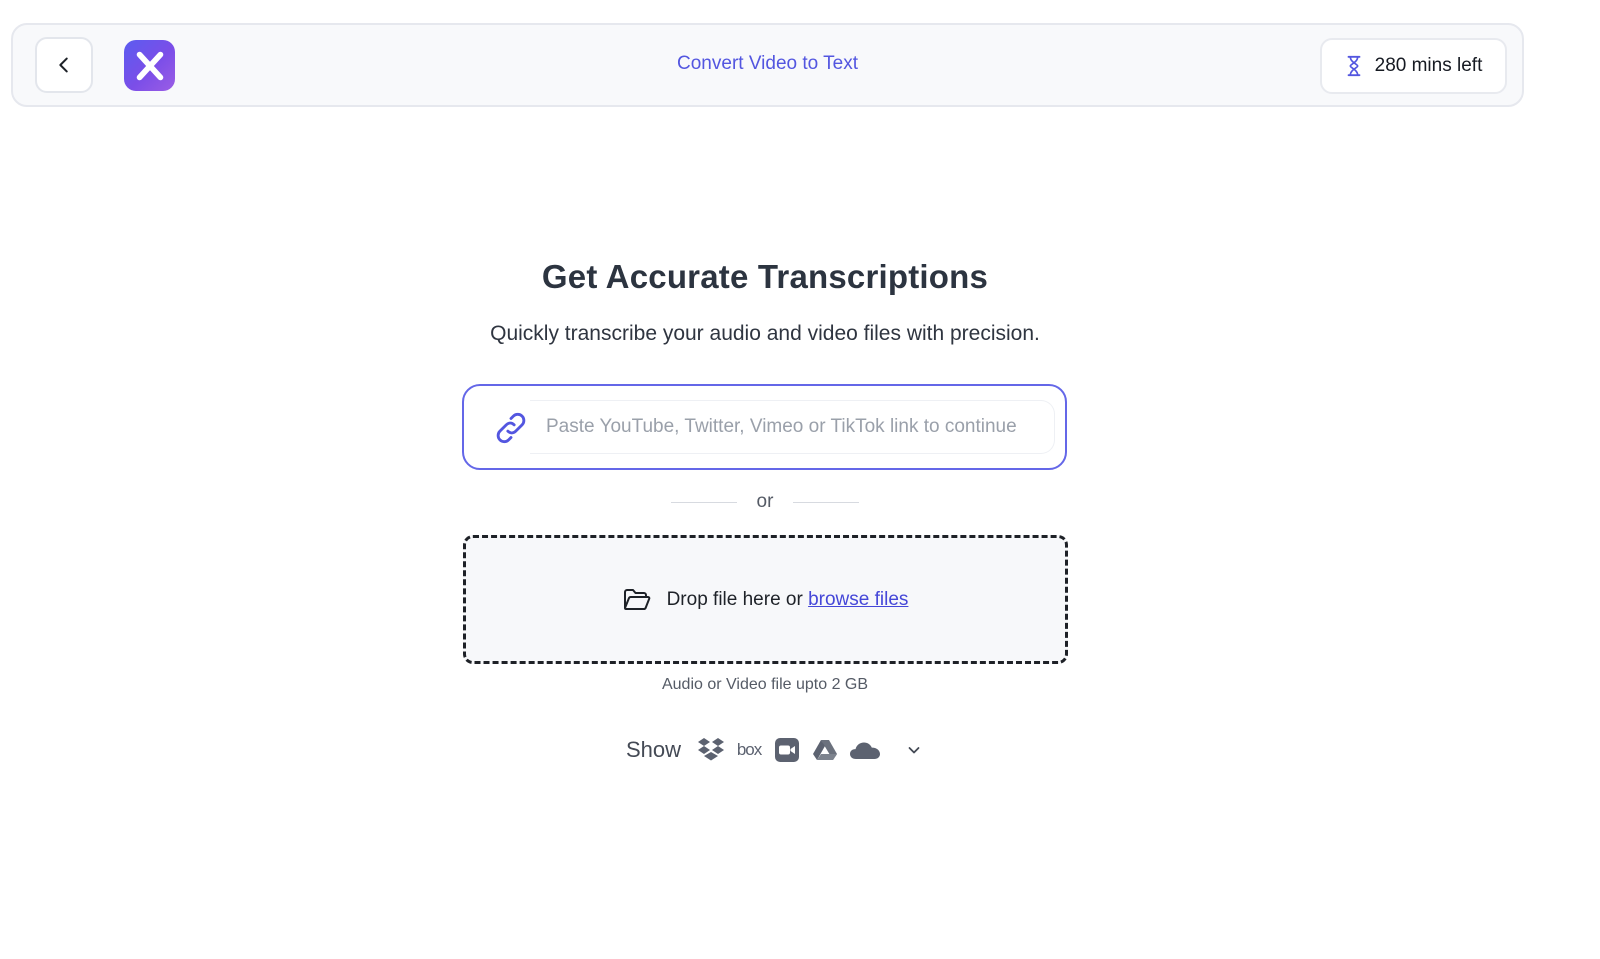 This screenshot has height=959, width=1600. Describe the element at coordinates (654, 749) in the screenshot. I see `show-label: Show` at that location.